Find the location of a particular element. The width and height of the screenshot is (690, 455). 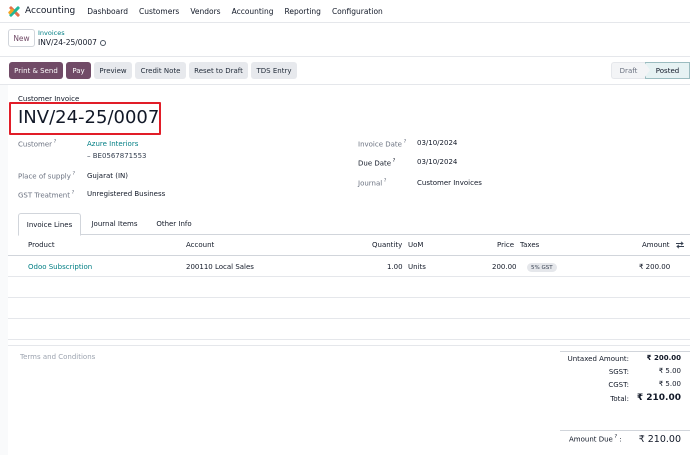

credit-note-button: Credit Note is located at coordinates (160, 70).